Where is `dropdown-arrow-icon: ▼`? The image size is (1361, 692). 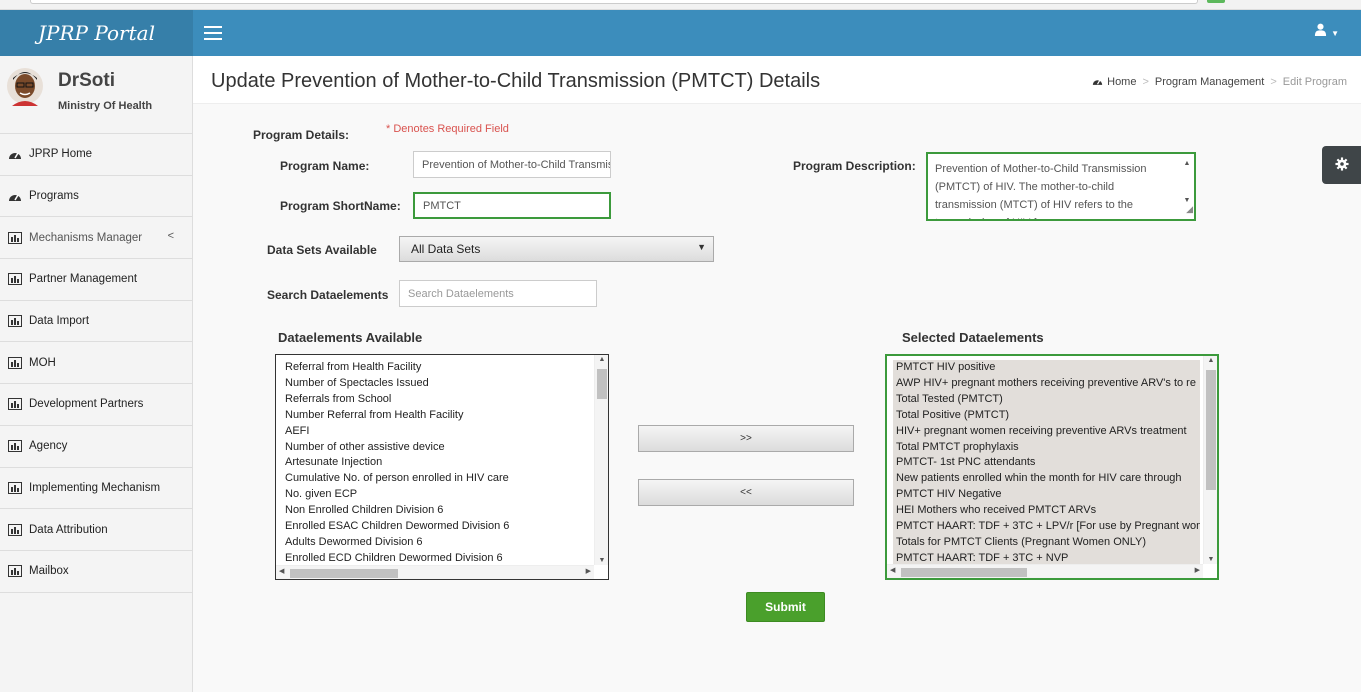
dropdown-arrow-icon: ▼ is located at coordinates (701, 247).